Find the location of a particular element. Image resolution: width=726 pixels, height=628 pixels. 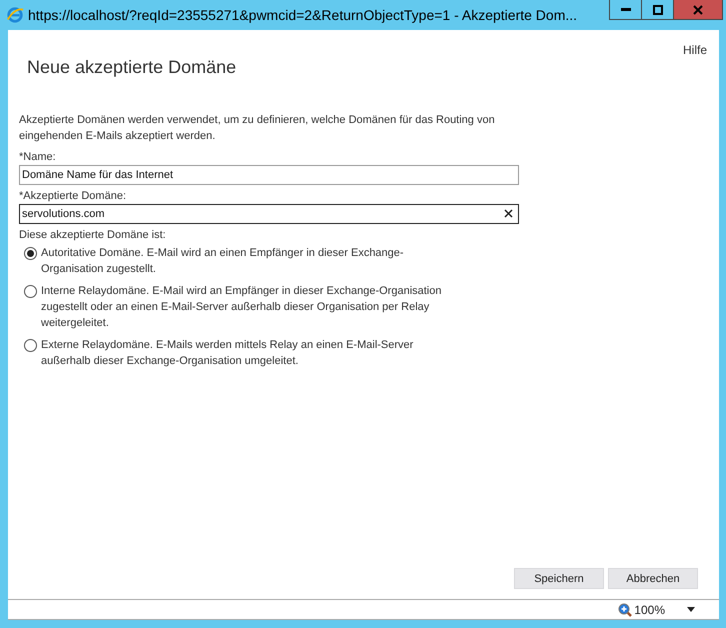

option-label: Autoritative Domäne. E-Mail wird an einen Empfänger in dieser Exchange-Organisation zugestellt. is located at coordinates (252, 261).